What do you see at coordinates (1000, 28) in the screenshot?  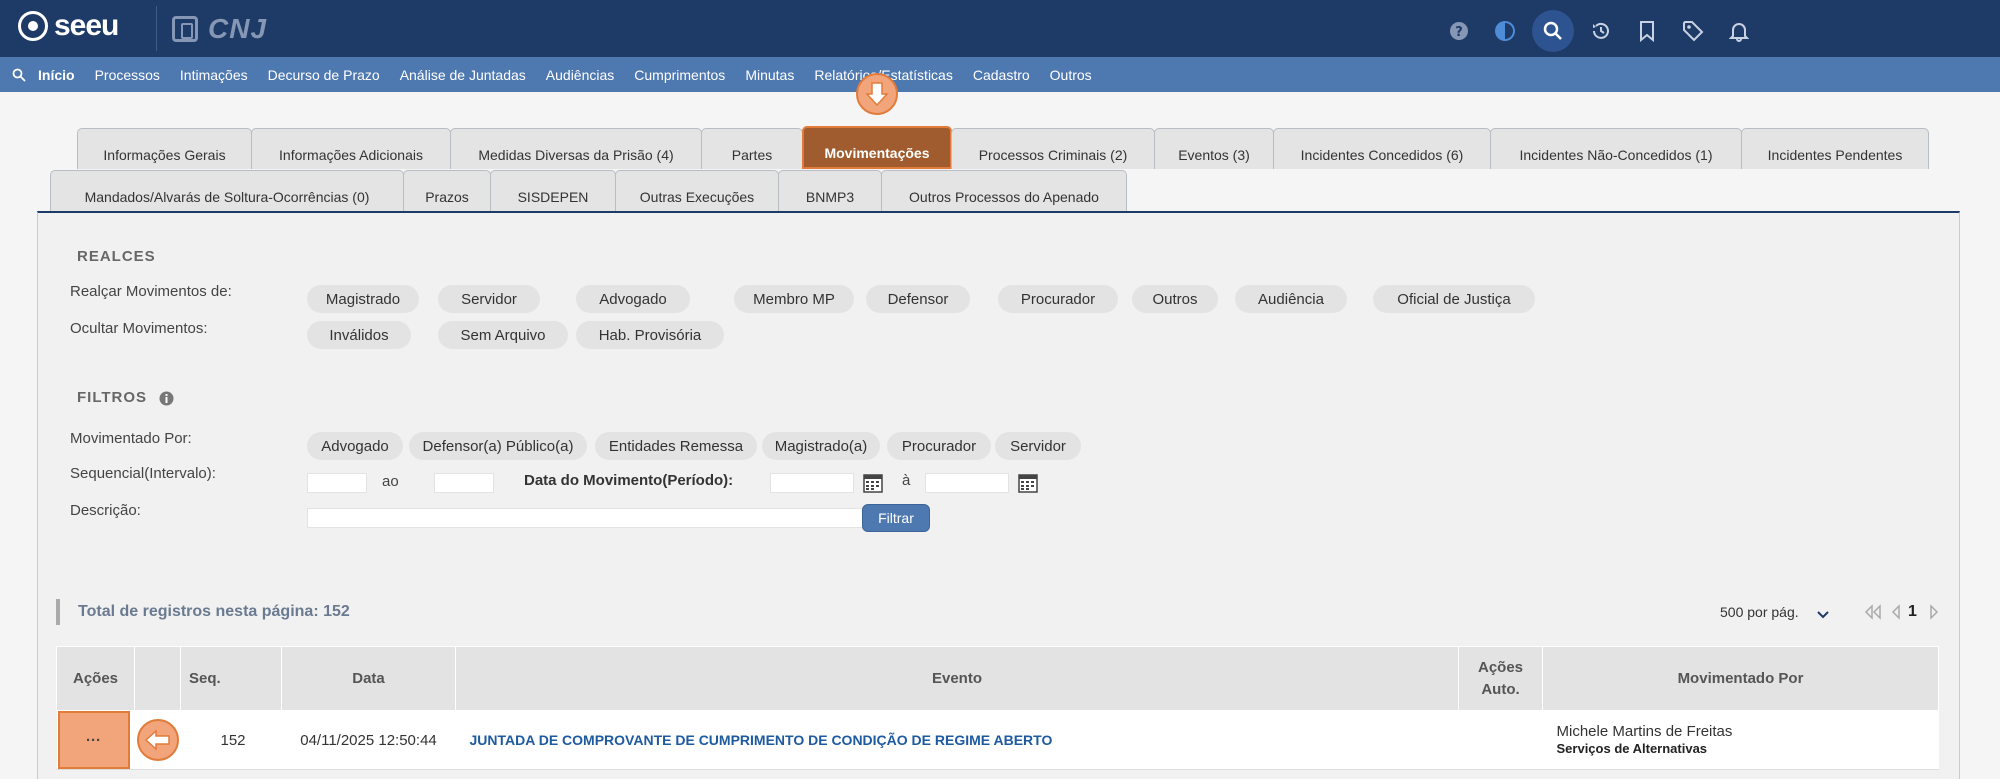 I see `top-bar: seeu CNJ ?` at bounding box center [1000, 28].